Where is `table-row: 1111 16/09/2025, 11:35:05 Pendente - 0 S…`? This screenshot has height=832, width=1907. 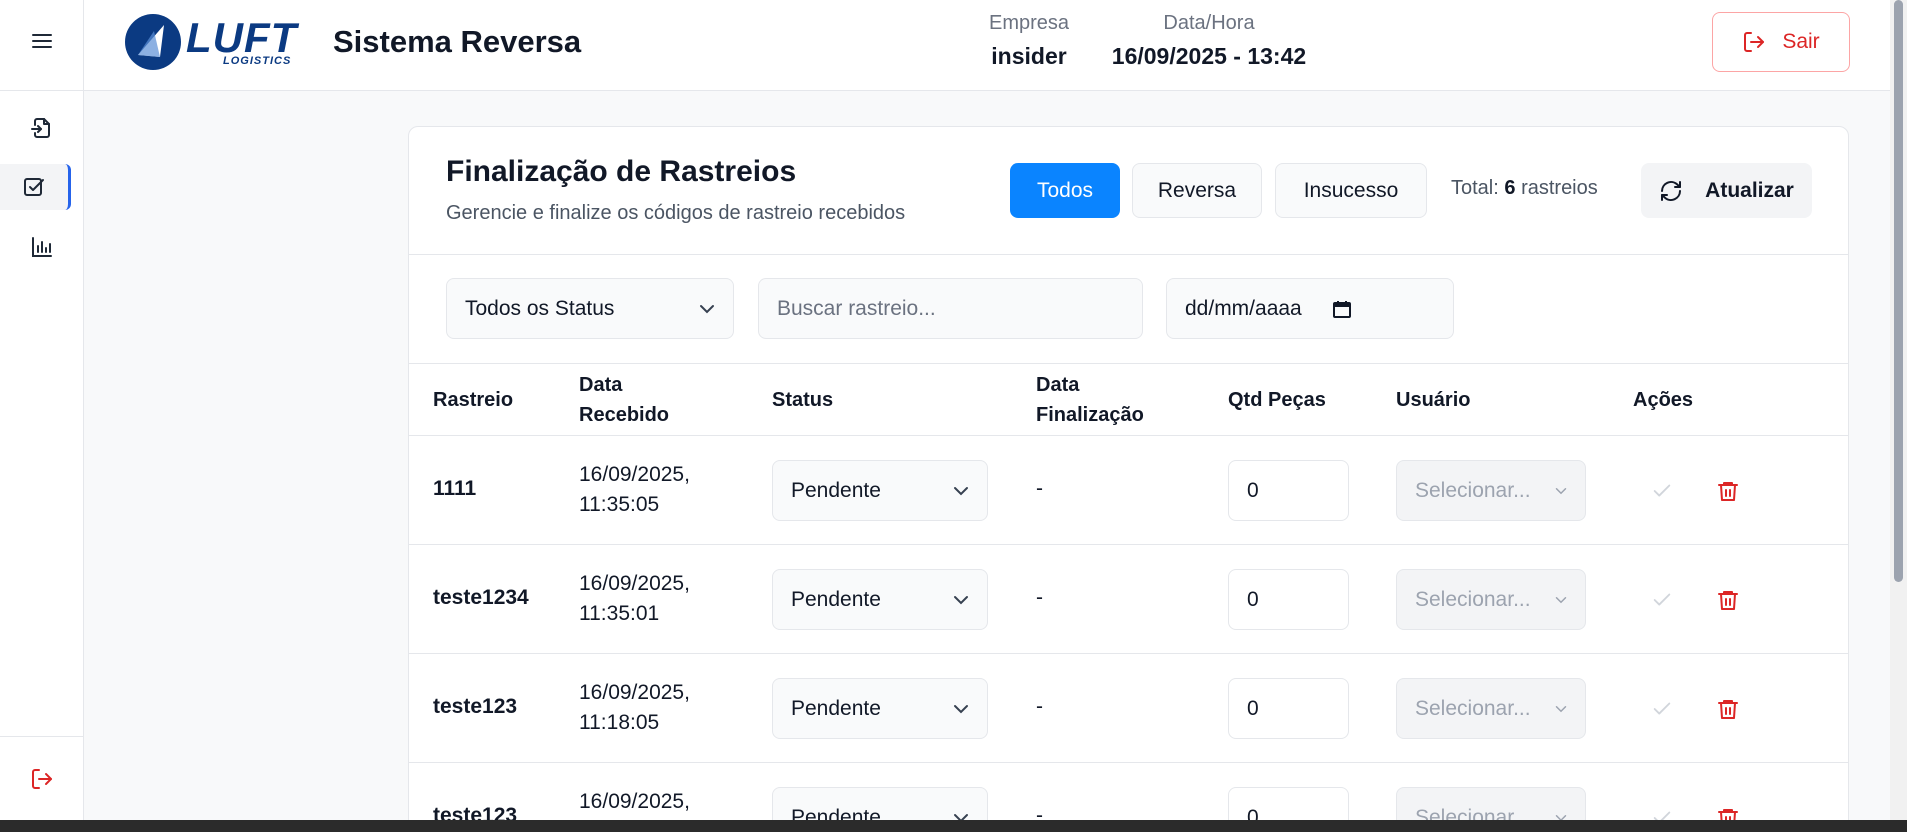 table-row: 1111 16/09/2025, 11:35:05 Pendente - 0 S… is located at coordinates (1128, 489).